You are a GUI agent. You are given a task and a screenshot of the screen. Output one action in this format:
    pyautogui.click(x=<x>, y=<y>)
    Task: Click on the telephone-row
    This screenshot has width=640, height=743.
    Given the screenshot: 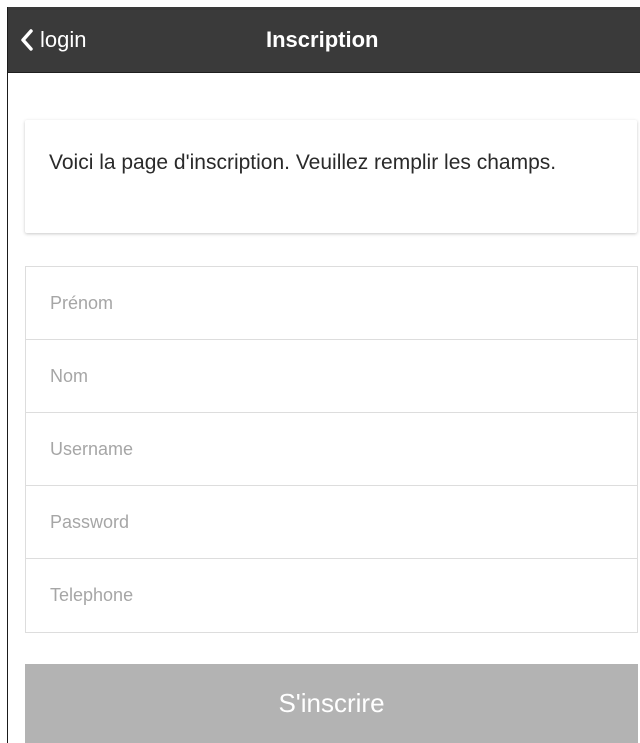 What is the action you would take?
    pyautogui.click(x=331, y=595)
    